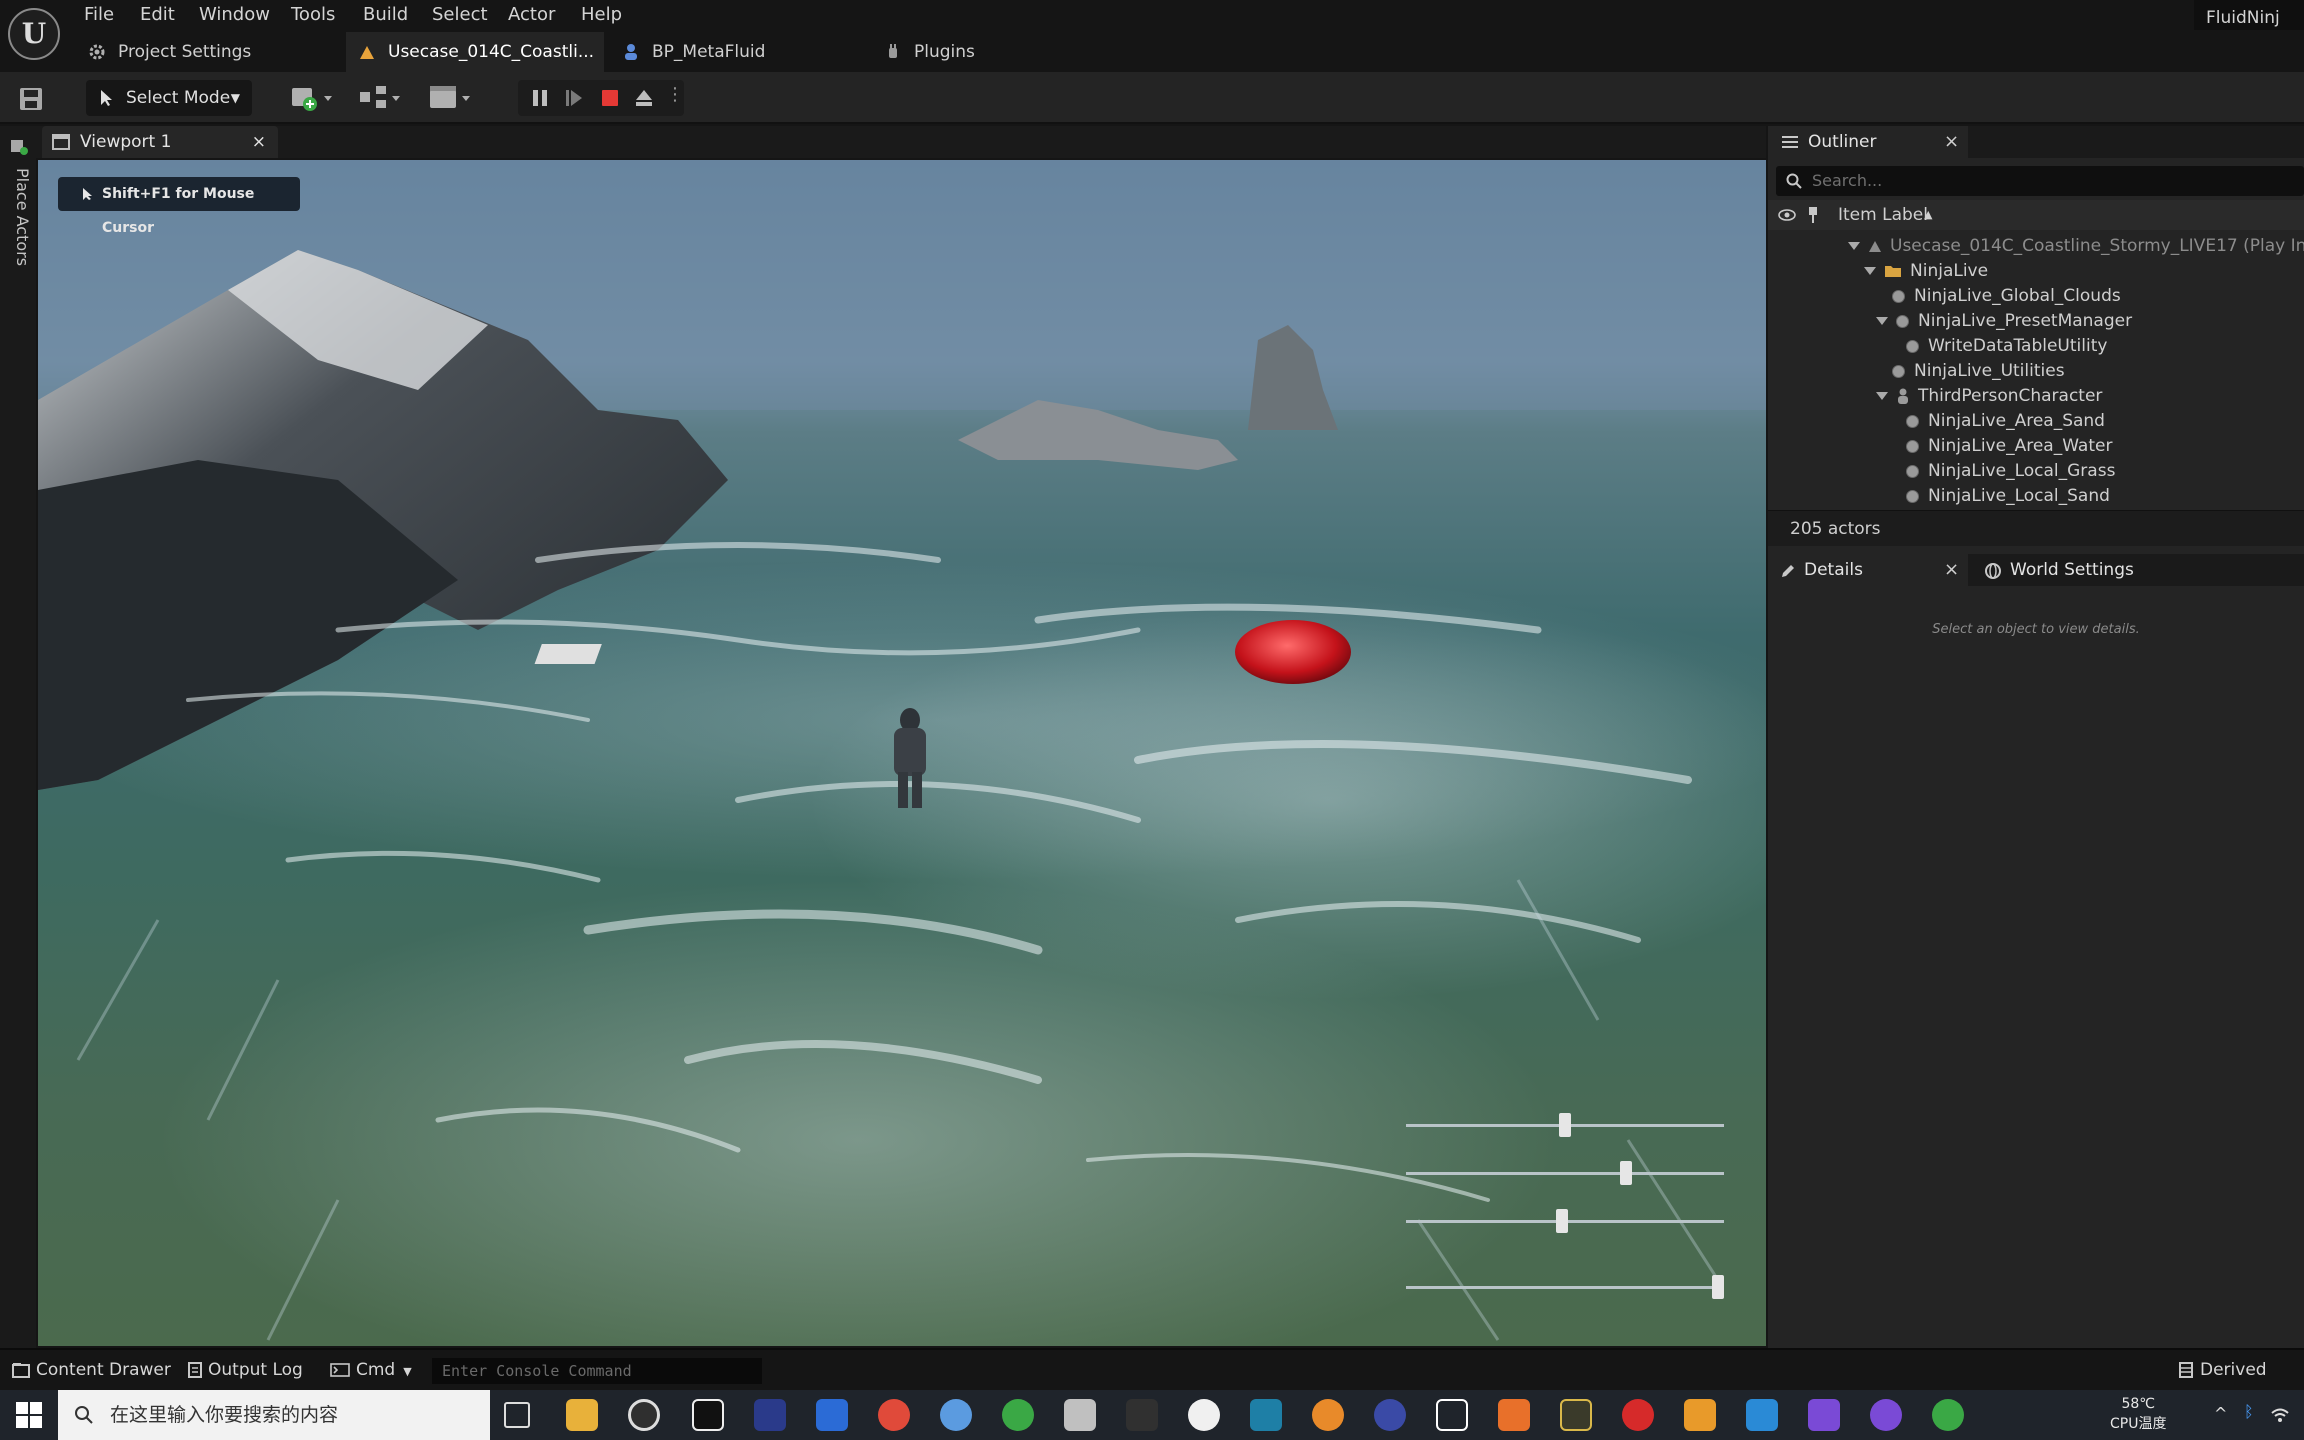  I want to click on more-options-icon: ⋮, so click(675, 94).